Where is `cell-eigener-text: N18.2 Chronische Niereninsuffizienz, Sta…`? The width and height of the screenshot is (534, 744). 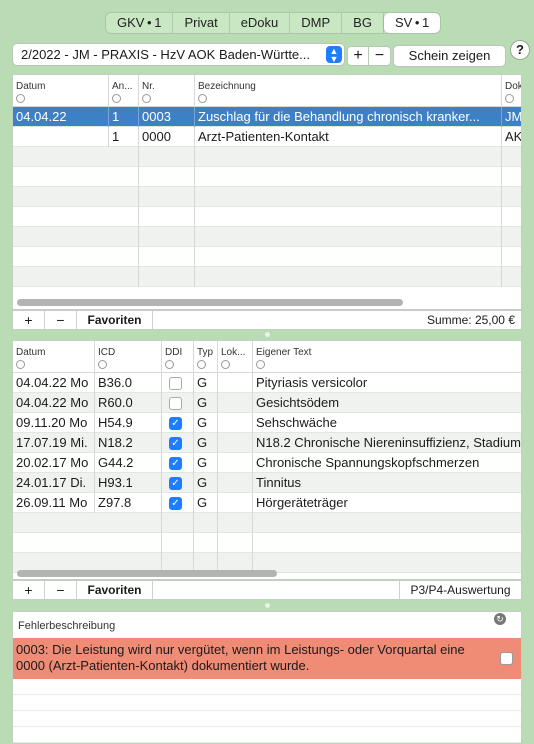 cell-eigener-text: N18.2 Chronische Niereninsuffizienz, Sta… is located at coordinates (386, 443).